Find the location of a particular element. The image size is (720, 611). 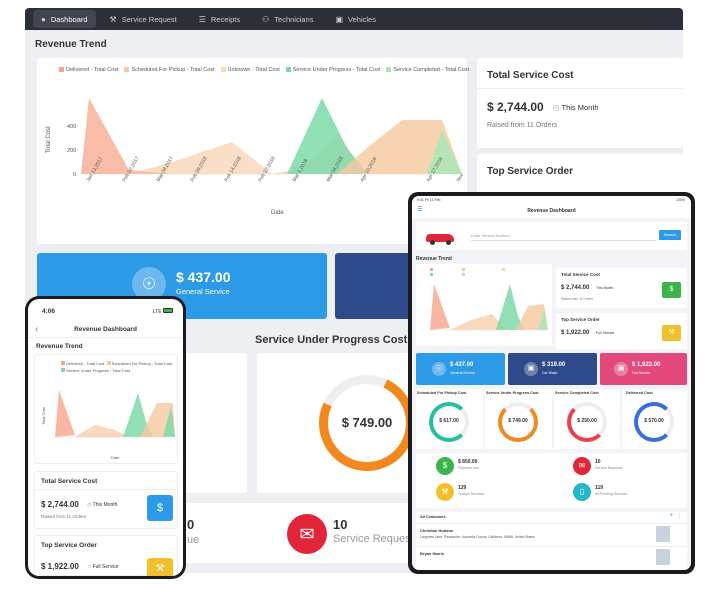

gauge-card-scheduled: Scheduled For Pickup Cost $ 617.00 is located at coordinates (449, 419).